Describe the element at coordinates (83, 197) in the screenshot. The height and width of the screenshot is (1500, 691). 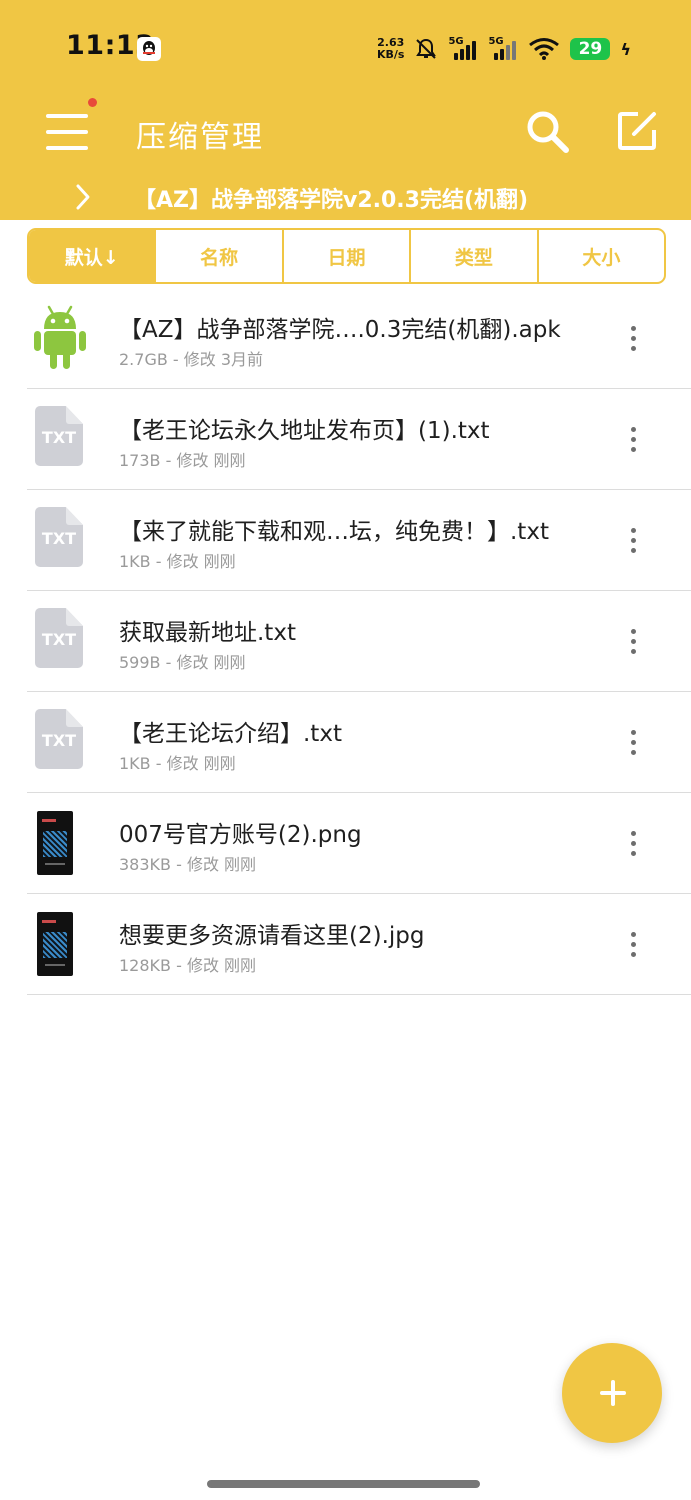
I see `chevron-right-icon` at that location.